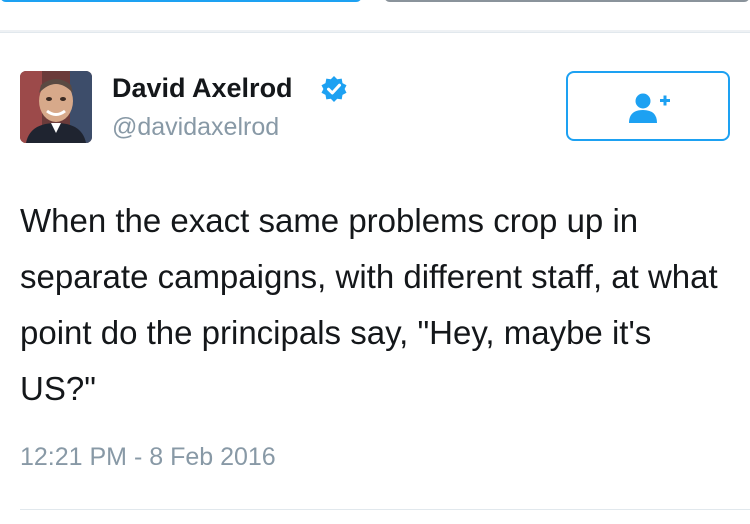  I want to click on avatar-image, so click(56, 107).